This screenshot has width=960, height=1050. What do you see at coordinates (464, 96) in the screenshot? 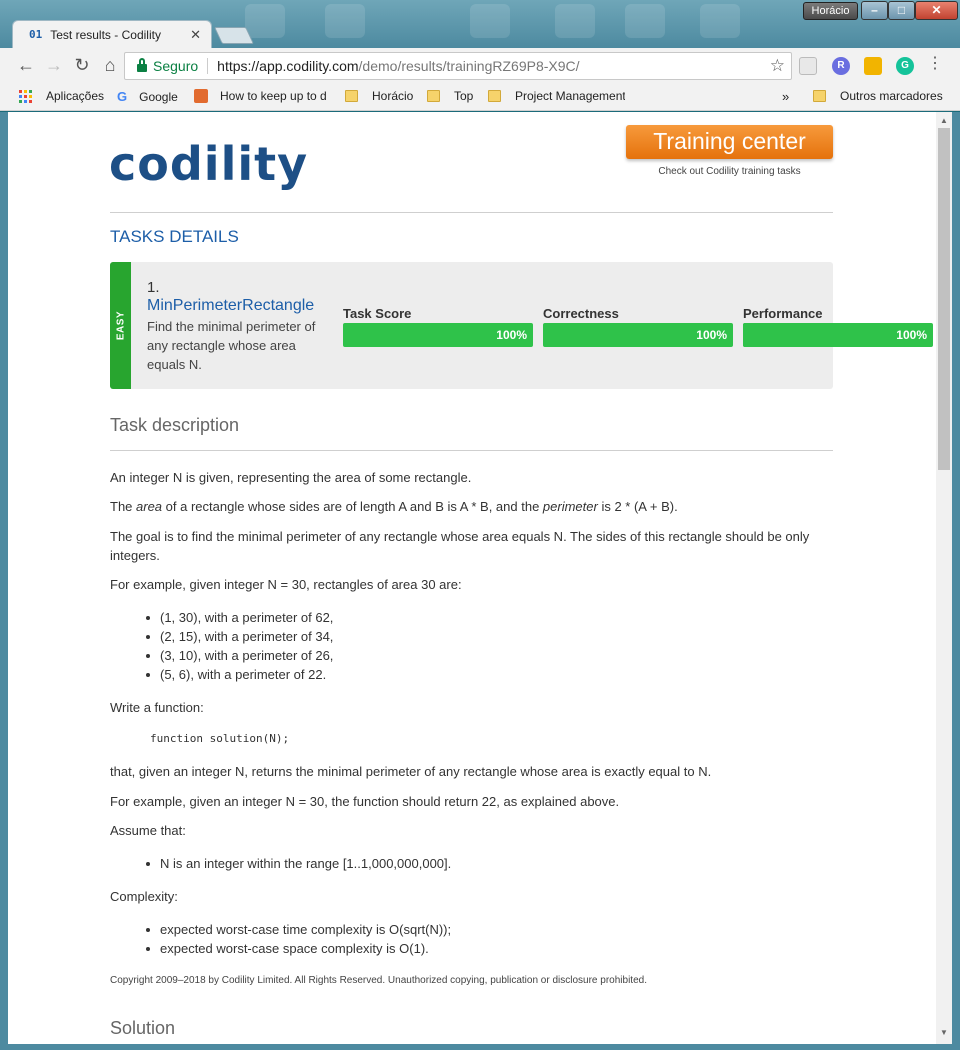
I see `bookmark-top-label: Top` at bounding box center [464, 96].